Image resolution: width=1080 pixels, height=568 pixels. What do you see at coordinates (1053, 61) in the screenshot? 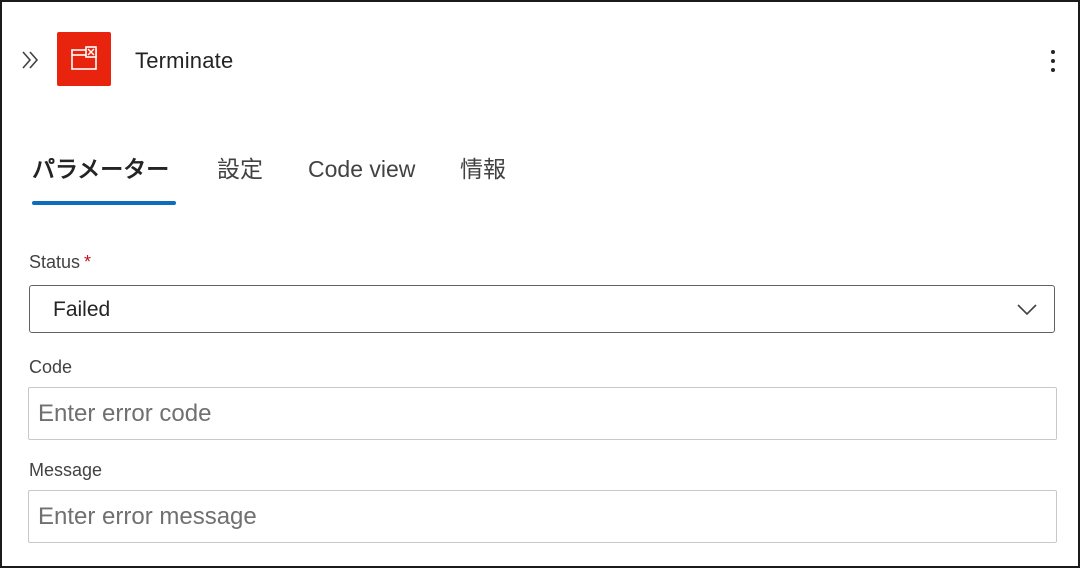
I see `more-options-button` at bounding box center [1053, 61].